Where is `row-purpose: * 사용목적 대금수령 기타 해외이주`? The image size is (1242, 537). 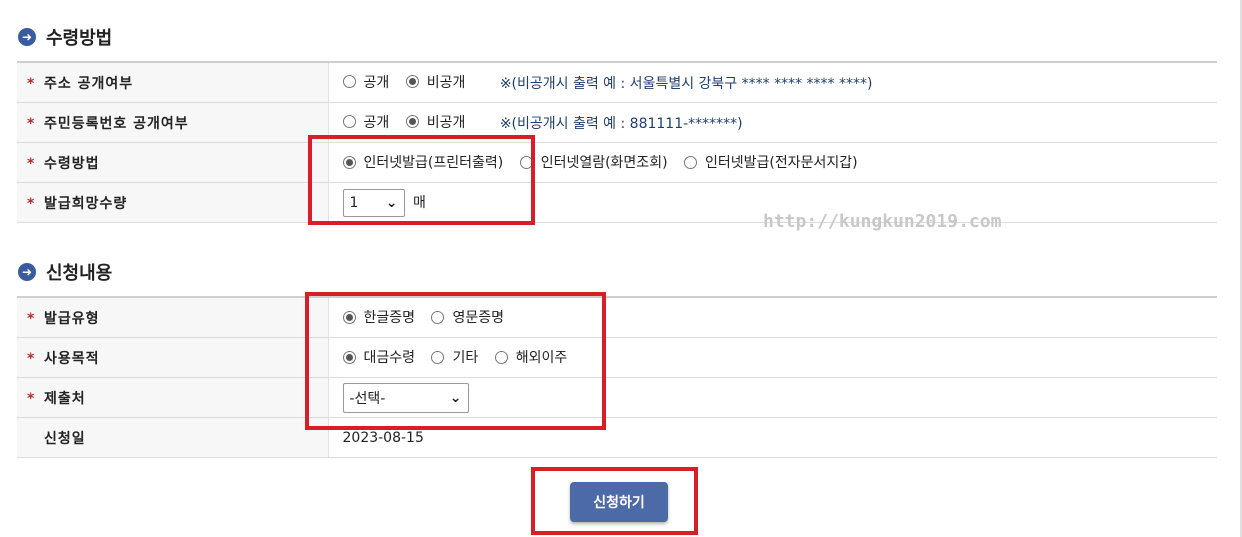 row-purpose: * 사용목적 대금수령 기타 해외이주 is located at coordinates (617, 357).